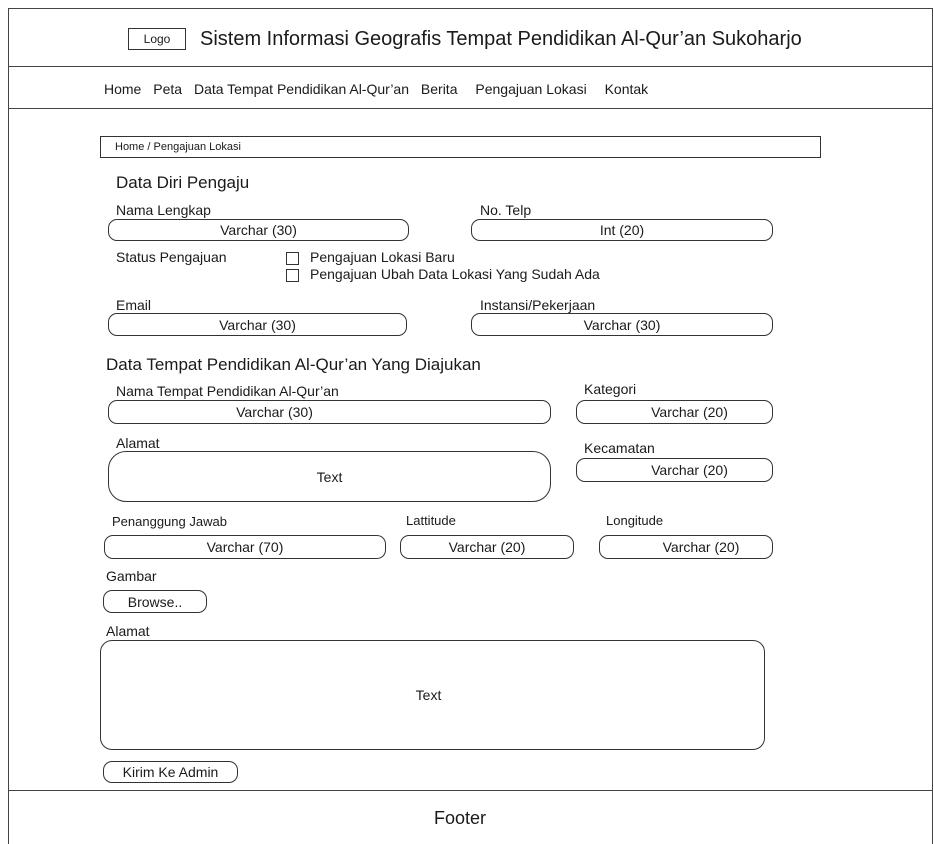 This screenshot has width=934, height=844. Describe the element at coordinates (178, 147) in the screenshot. I see `breadcrumb-text: Home / Pengajuan Lokasi` at that location.